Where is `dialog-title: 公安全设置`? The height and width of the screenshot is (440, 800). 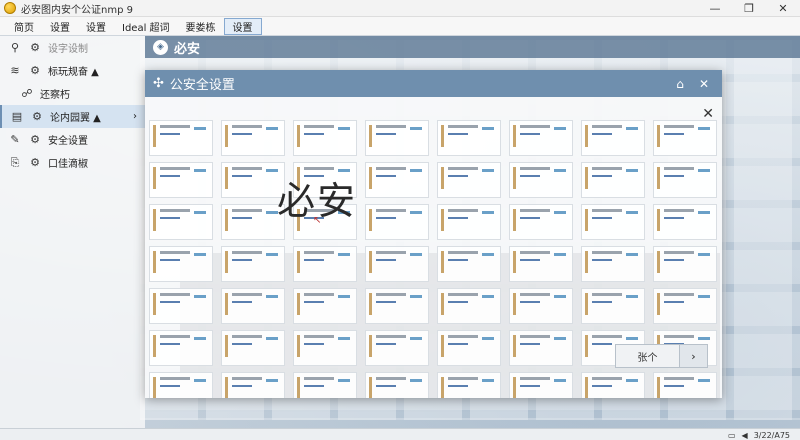
dialog-title: 公安全设置 is located at coordinates (202, 85).